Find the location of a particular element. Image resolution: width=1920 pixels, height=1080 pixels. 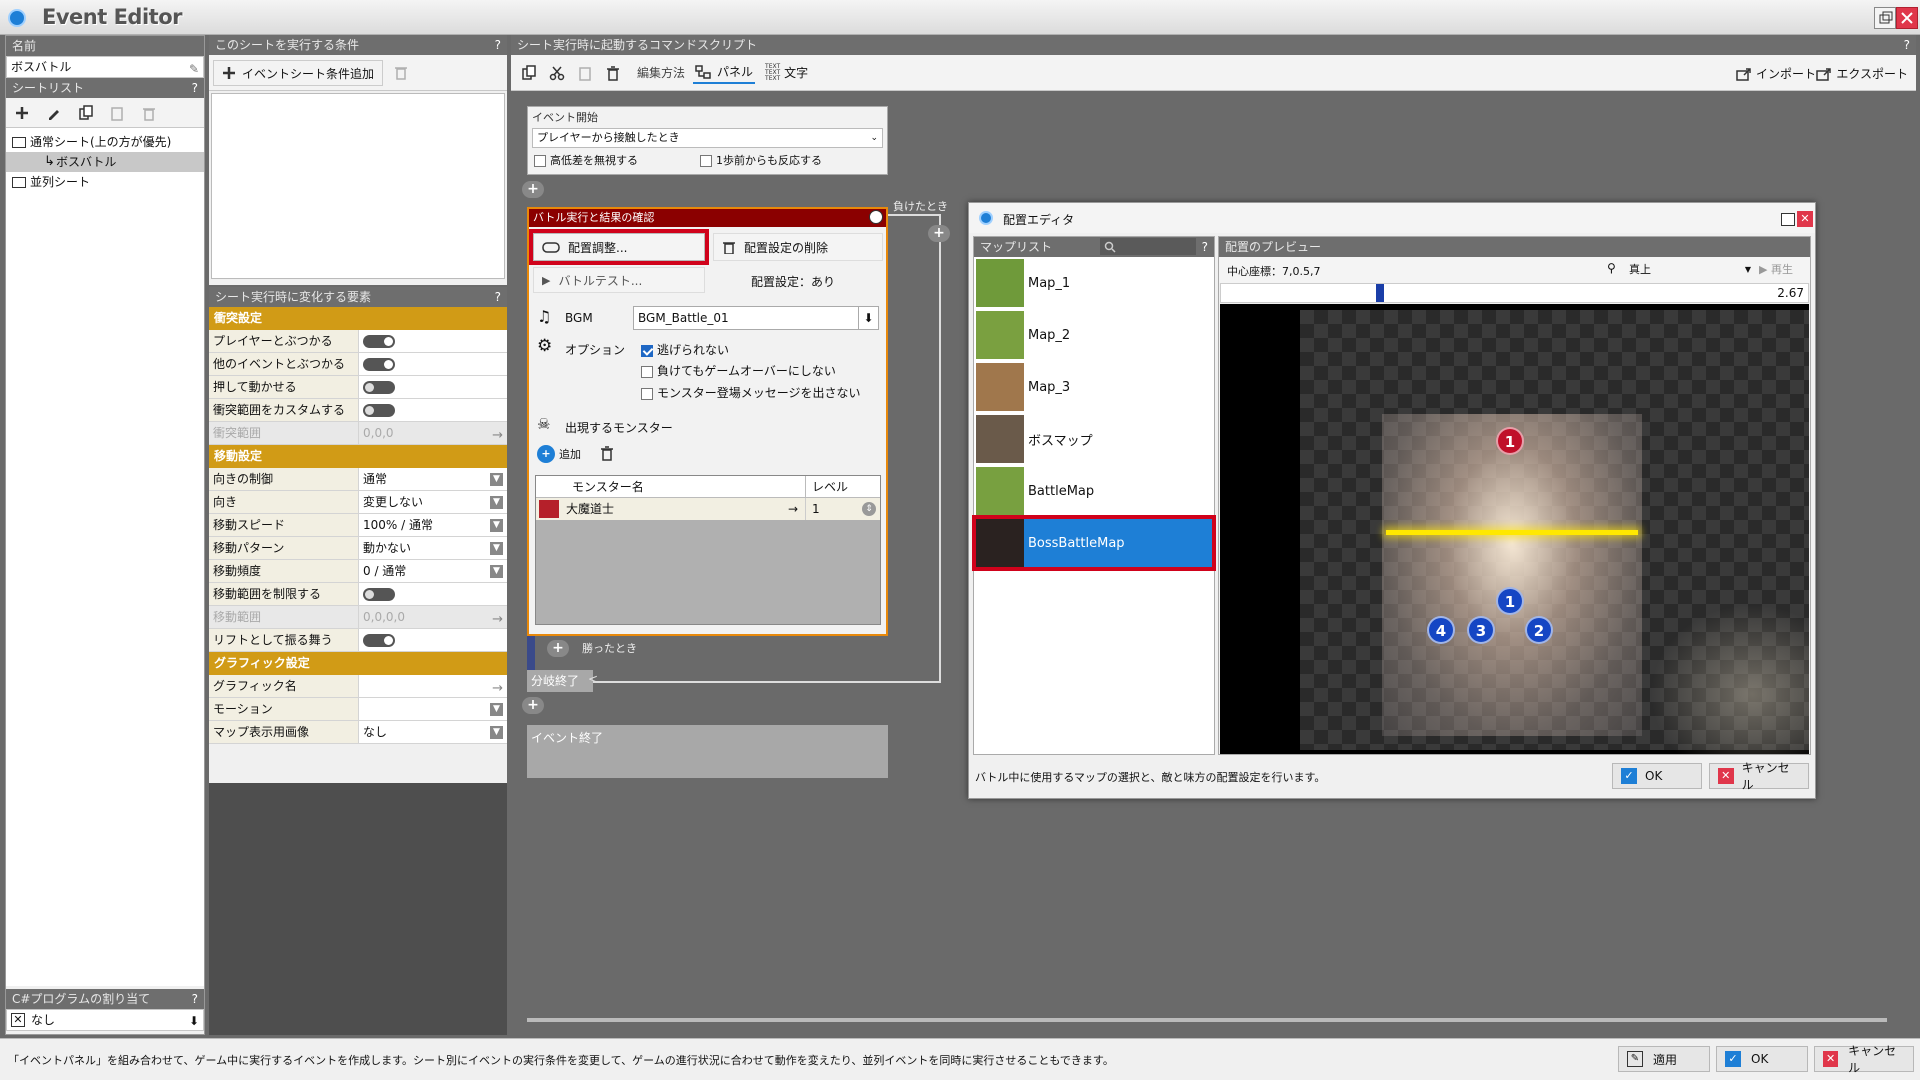

copy-icon is located at coordinates (529, 73).